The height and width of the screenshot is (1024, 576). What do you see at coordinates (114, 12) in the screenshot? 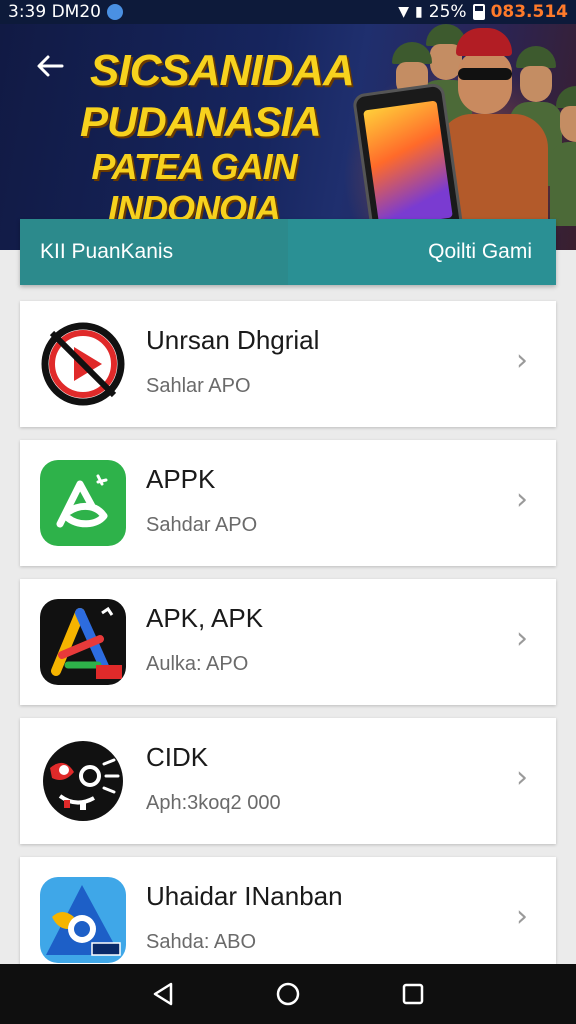
I see `notification-icon` at bounding box center [114, 12].